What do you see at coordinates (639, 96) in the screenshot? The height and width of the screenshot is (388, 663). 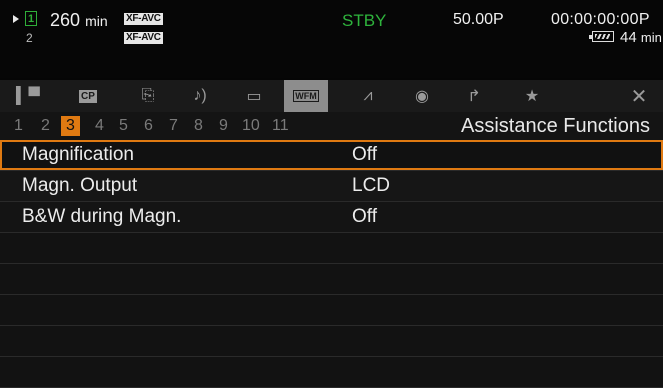 I see `close-icon: ✕` at bounding box center [639, 96].